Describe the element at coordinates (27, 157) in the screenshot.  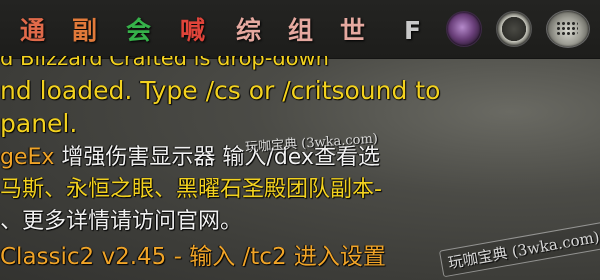
I see `addon-name: geEx` at that location.